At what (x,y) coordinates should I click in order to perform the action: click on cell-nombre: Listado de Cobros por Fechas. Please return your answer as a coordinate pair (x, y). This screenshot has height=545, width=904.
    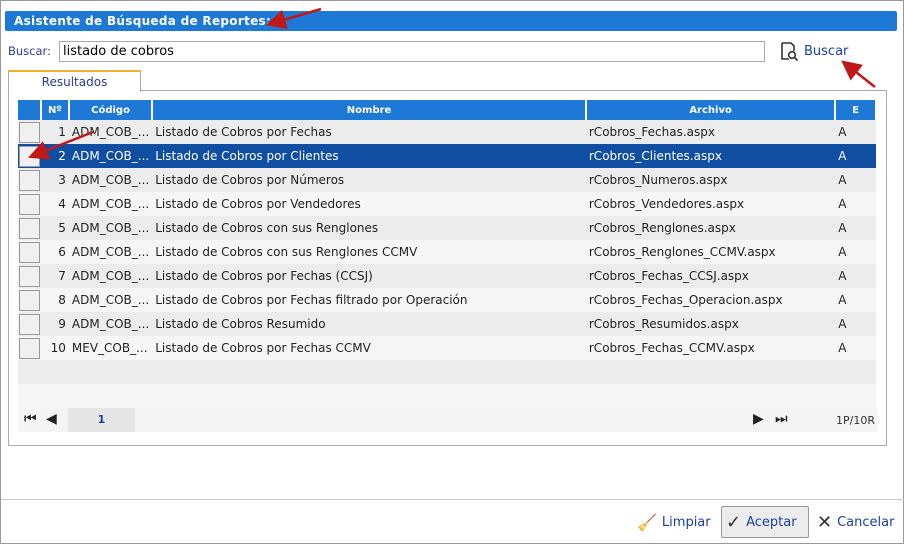
    Looking at the image, I should click on (243, 132).